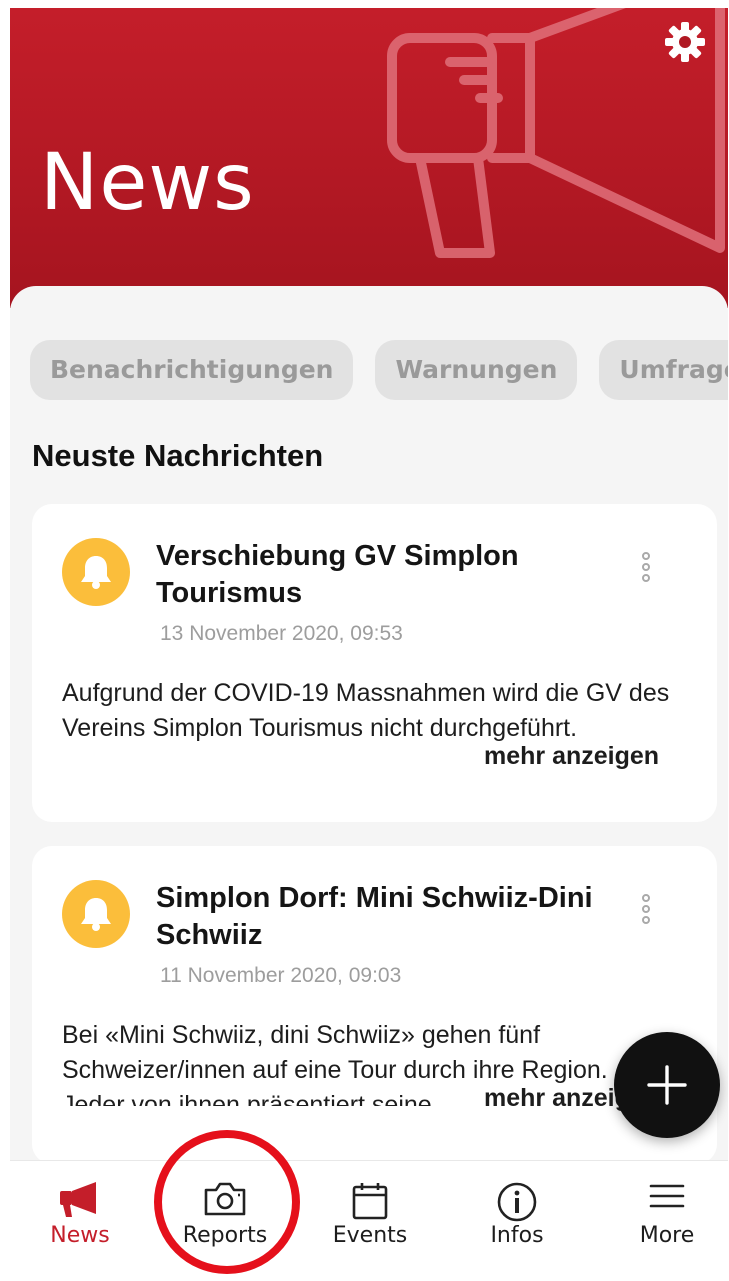 Image resolution: width=729 pixels, height=1281 pixels. What do you see at coordinates (281, 975) in the screenshot?
I see `news-date: 11 November 2020, 09:03` at bounding box center [281, 975].